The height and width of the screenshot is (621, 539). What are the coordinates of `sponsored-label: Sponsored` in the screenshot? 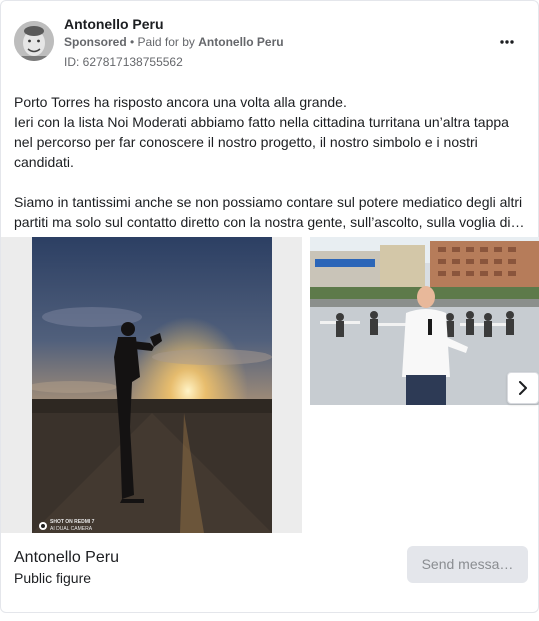 It's located at (95, 42).